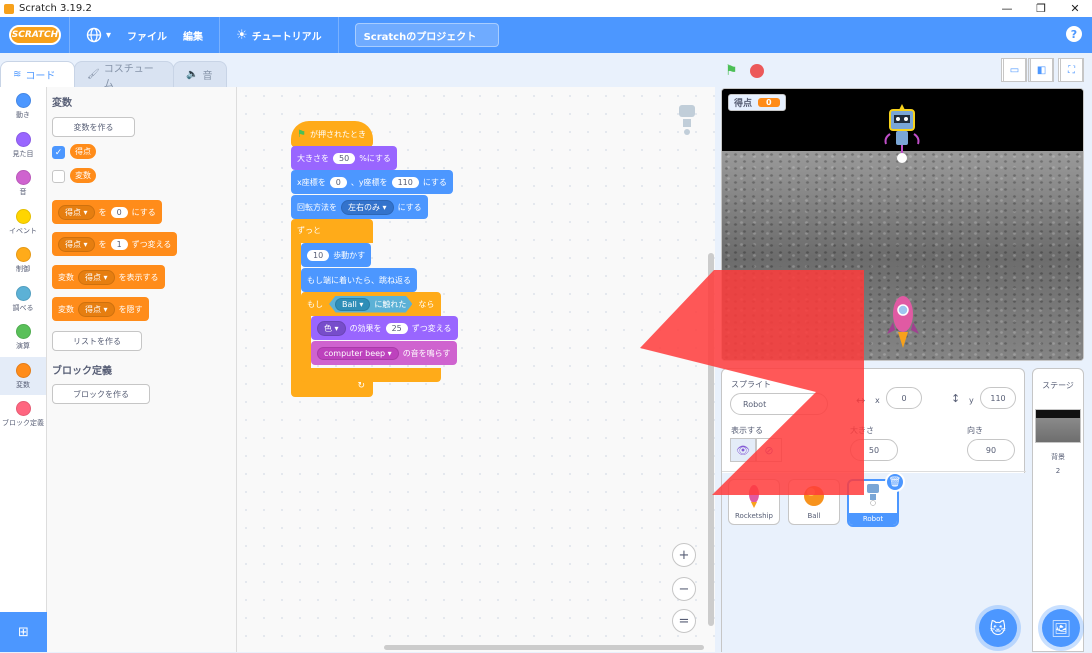 The height and width of the screenshot is (653, 1092). I want to click on small-stage-button: ▭, so click(1014, 70).